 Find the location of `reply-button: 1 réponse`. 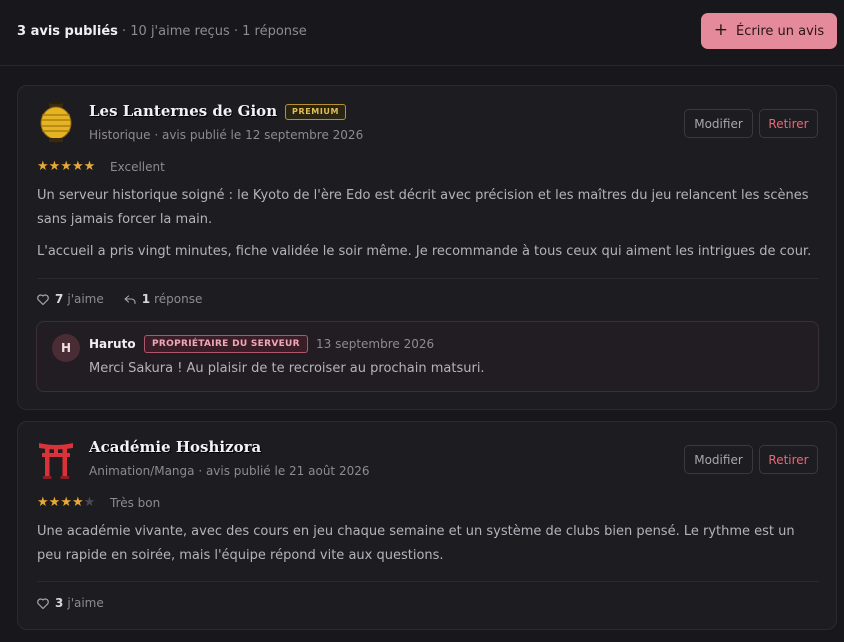

reply-button: 1 réponse is located at coordinates (163, 299).